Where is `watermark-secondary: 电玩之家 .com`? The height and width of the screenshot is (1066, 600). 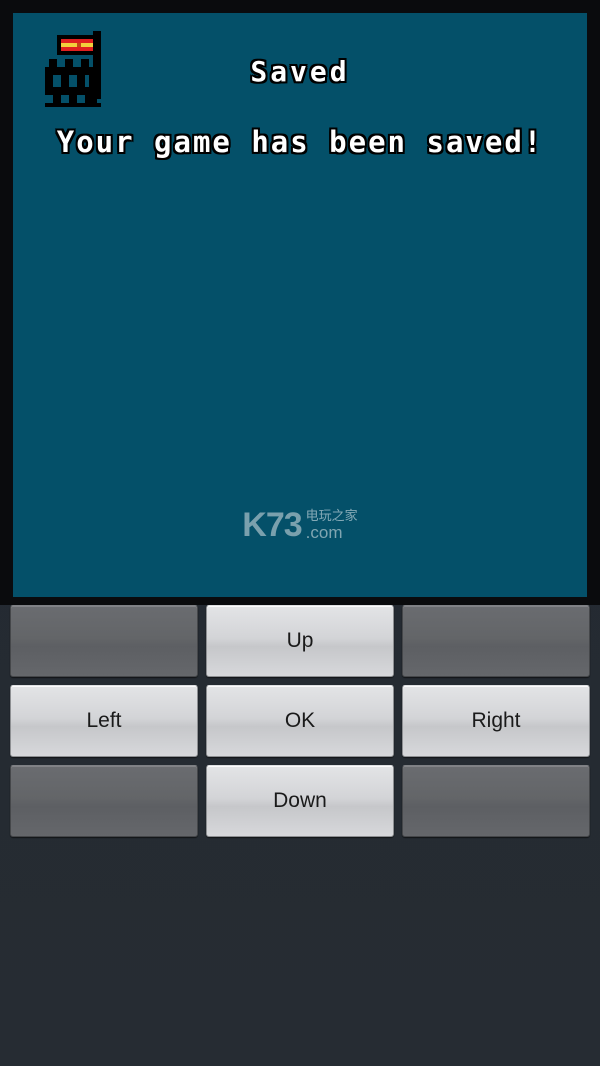 watermark-secondary: 电玩之家 .com is located at coordinates (332, 525).